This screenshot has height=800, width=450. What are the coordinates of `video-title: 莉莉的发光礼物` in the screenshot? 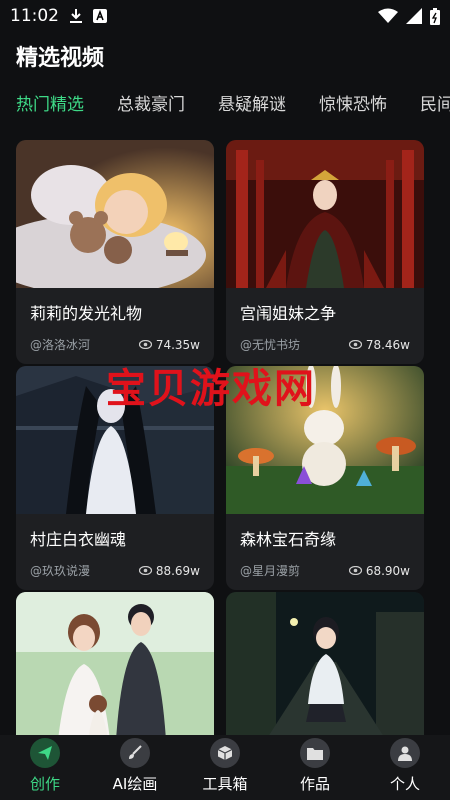 It's located at (86, 313).